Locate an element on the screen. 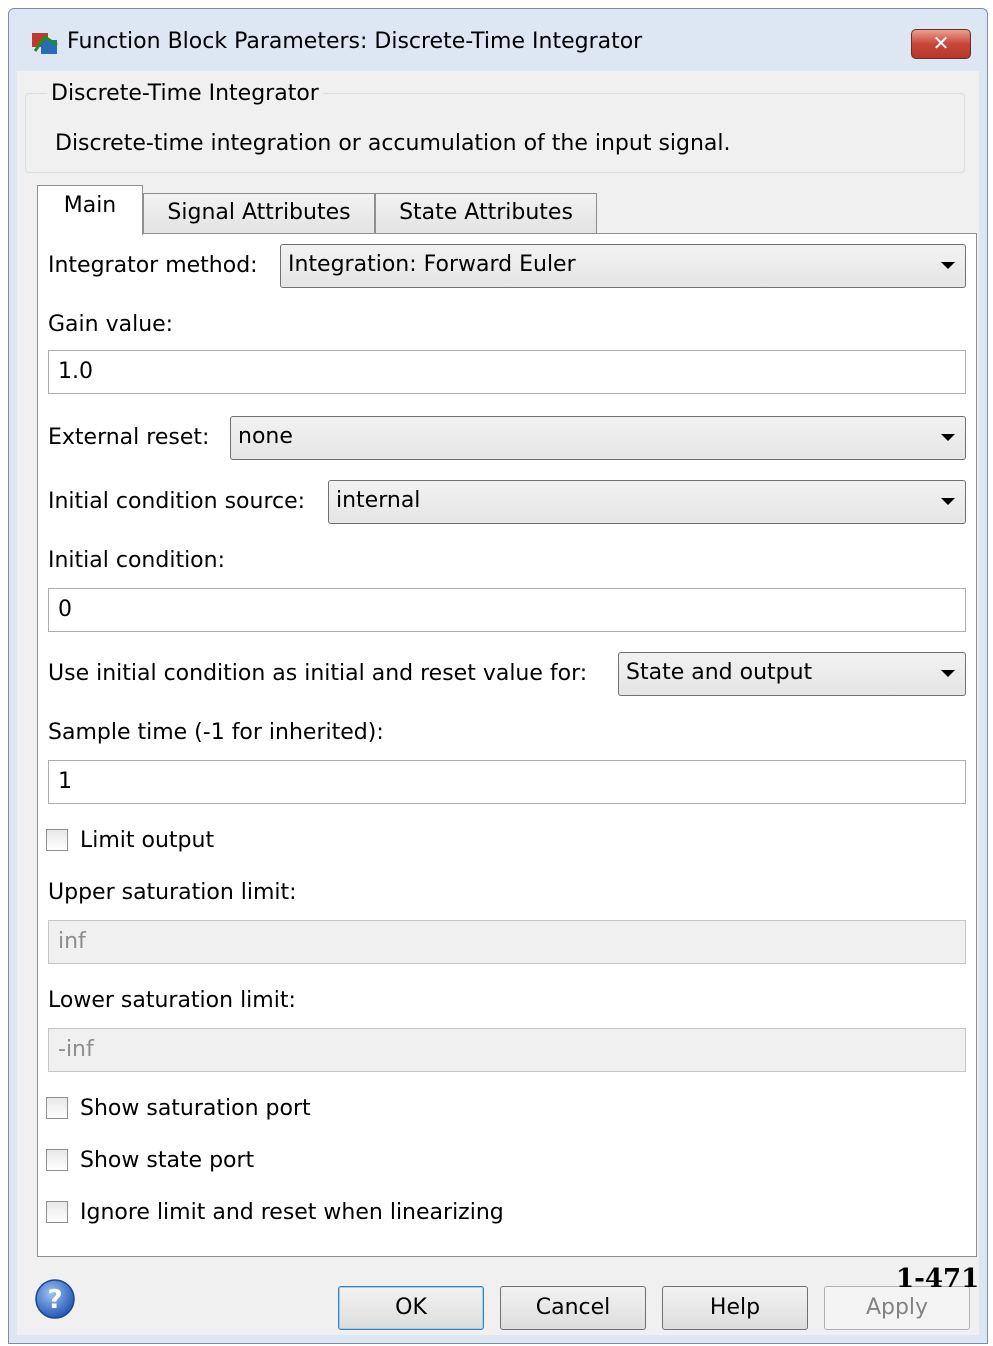  initial-condition-source-value: internal is located at coordinates (378, 500).